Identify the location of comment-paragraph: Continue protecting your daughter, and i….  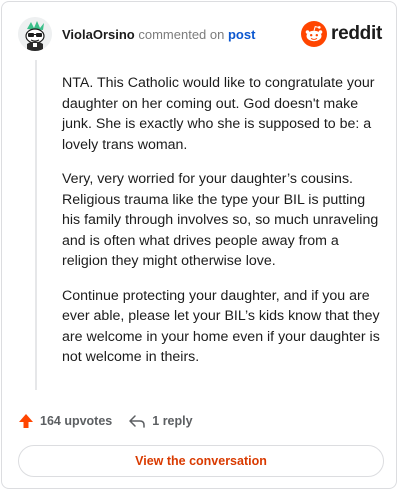
(221, 326).